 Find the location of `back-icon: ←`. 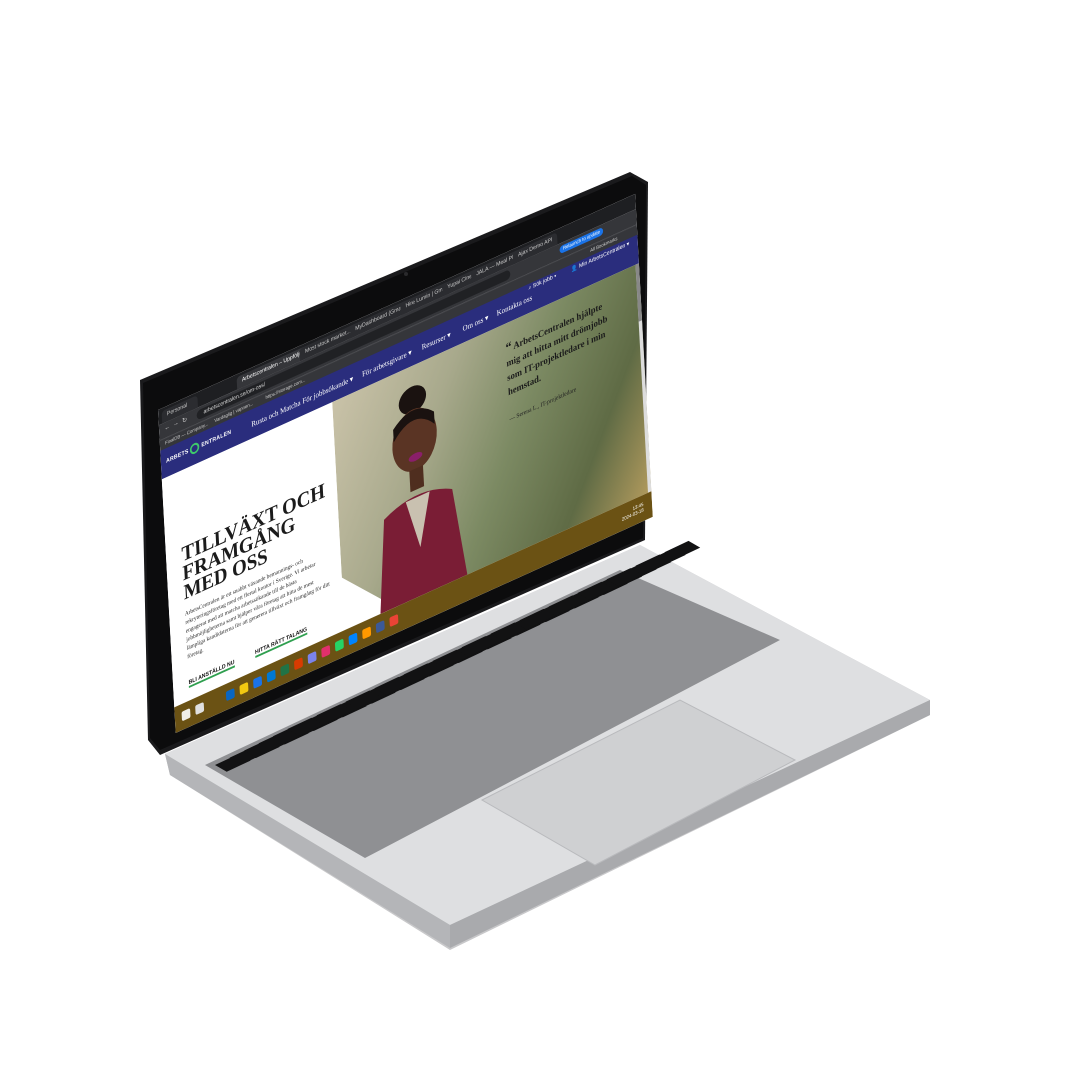

back-icon: ← is located at coordinates (167, 427).